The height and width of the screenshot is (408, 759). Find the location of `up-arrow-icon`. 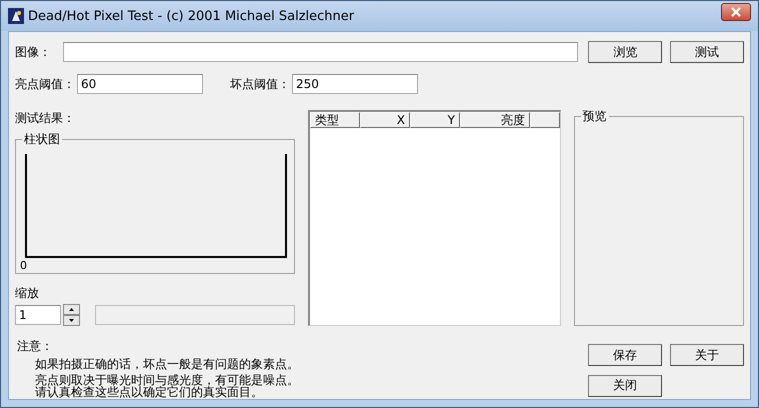

up-arrow-icon is located at coordinates (71, 309).